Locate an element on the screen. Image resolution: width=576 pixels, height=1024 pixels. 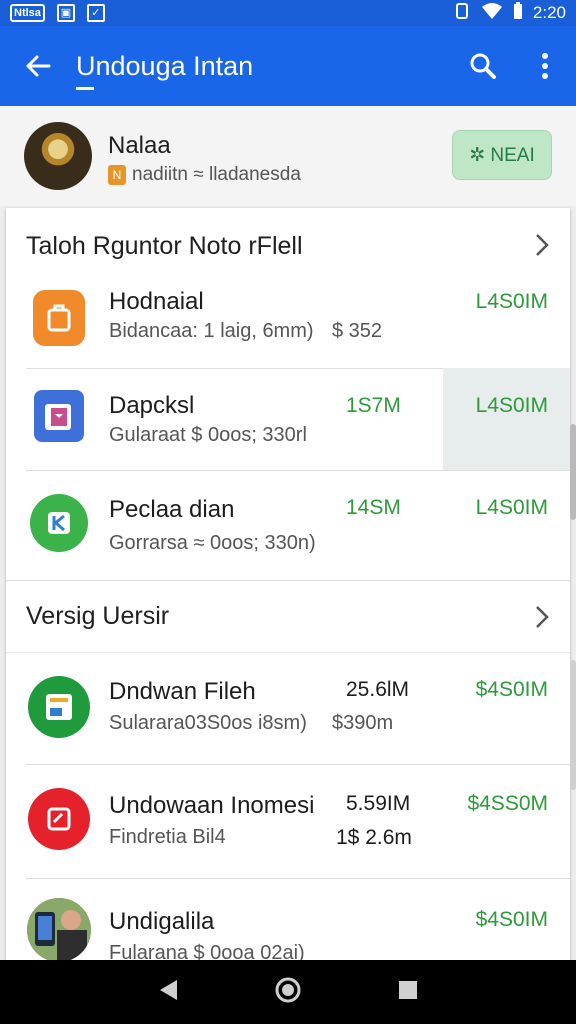
more-vert-icon is located at coordinates (545, 66).